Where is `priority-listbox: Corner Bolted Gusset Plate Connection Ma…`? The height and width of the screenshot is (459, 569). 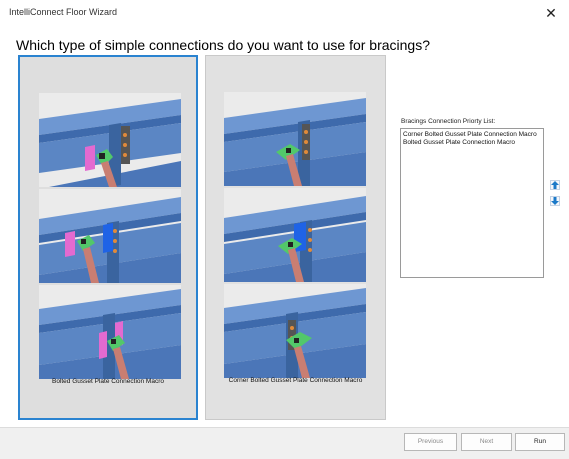
priority-listbox: Corner Bolted Gusset Plate Connection Ma… is located at coordinates (472, 203).